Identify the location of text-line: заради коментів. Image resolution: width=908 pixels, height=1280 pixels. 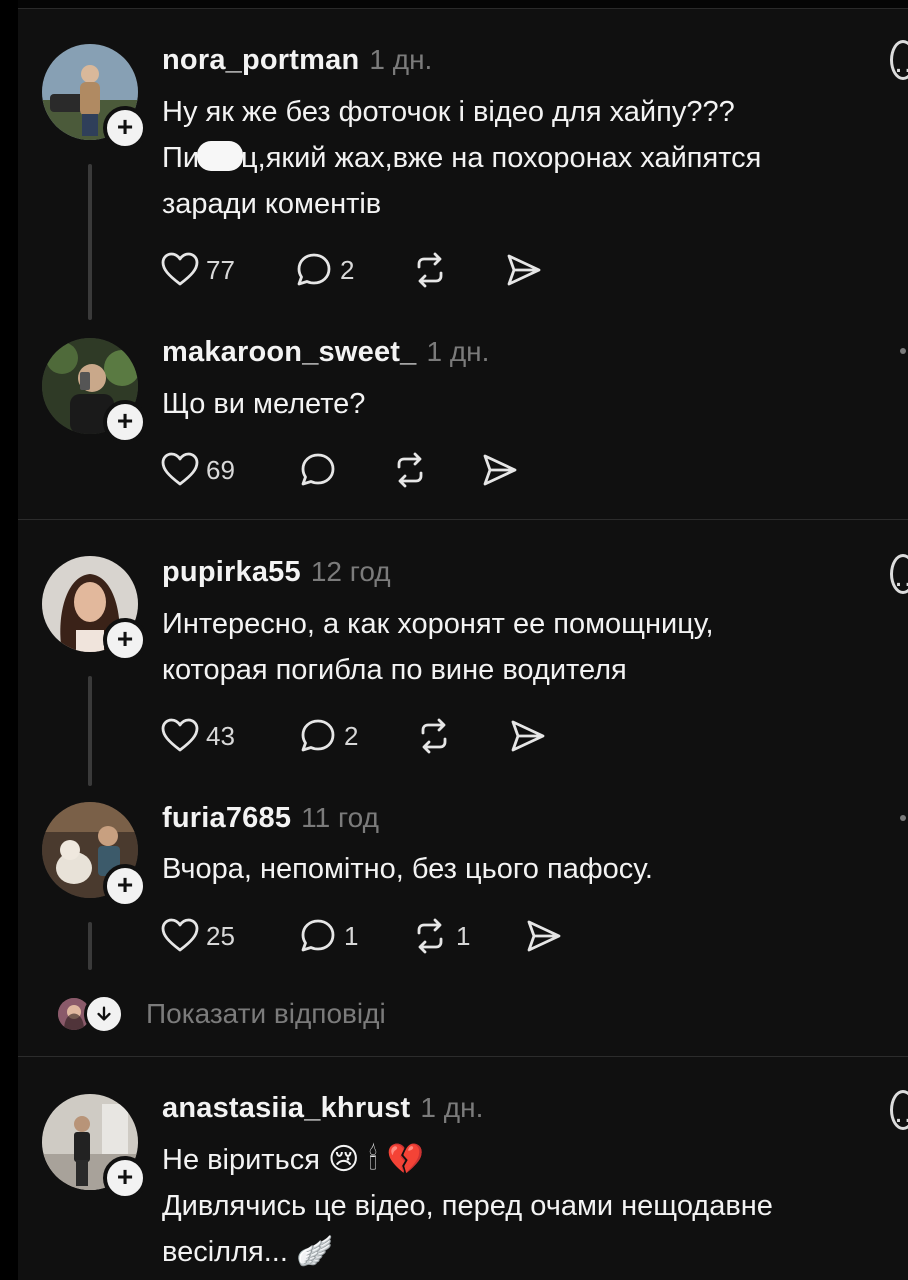
(272, 204).